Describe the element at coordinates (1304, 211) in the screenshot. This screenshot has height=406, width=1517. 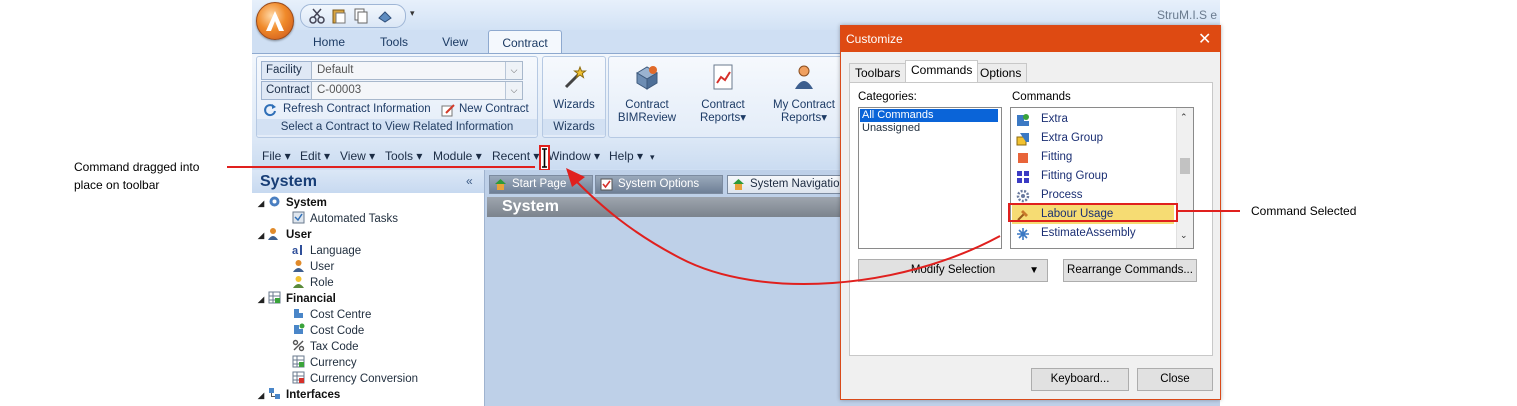
I see `annotation-right: Command Selected` at that location.